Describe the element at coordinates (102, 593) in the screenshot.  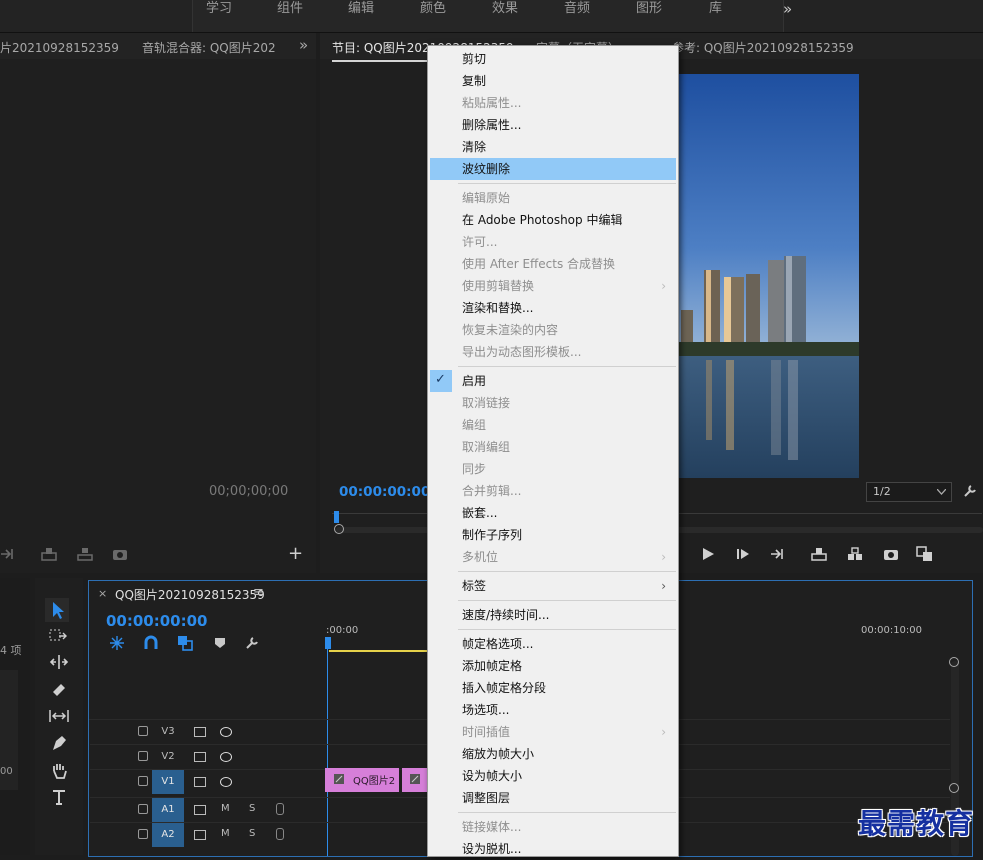
I see `close-sequence-button: ×` at that location.